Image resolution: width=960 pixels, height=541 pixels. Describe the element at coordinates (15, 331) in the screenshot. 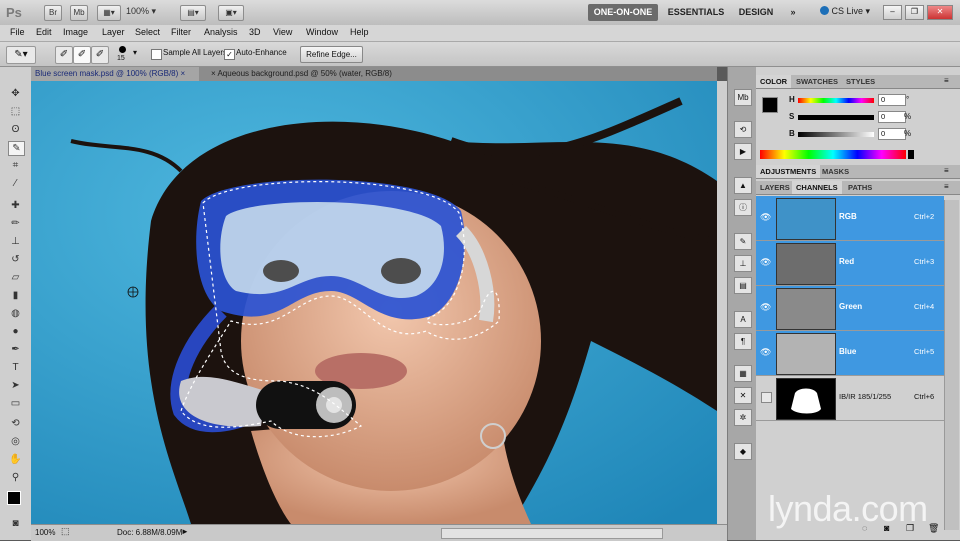

I see `dodge-tool-icon: ●` at that location.